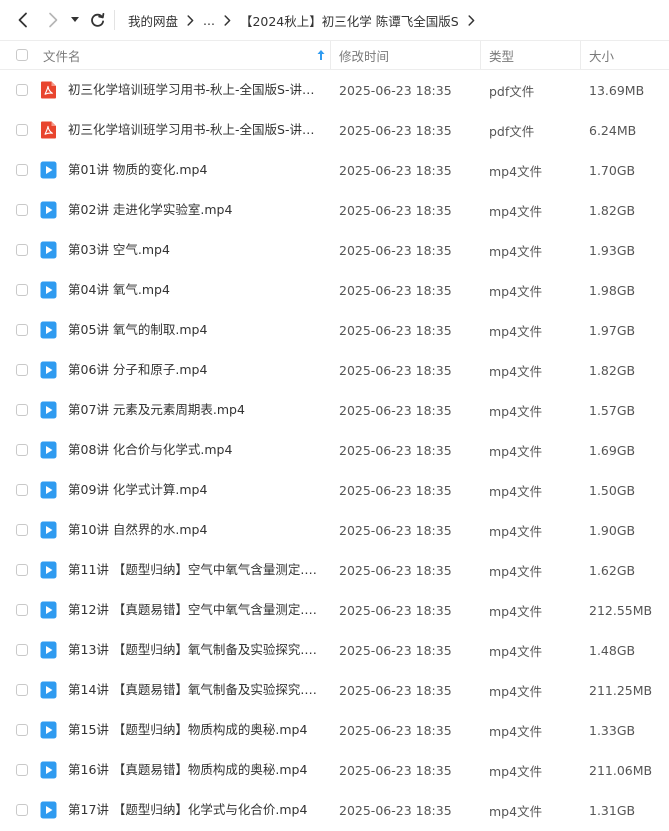  I want to click on column-header-name: 文件名, so click(62, 55).